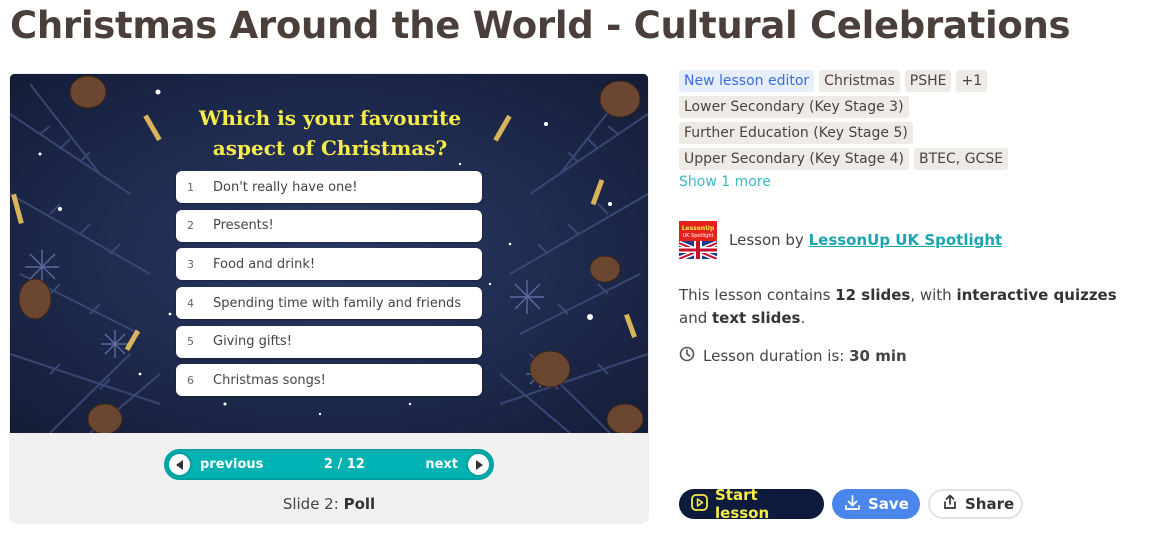 This screenshot has height=533, width=1154. I want to click on save-button: Save, so click(876, 504).